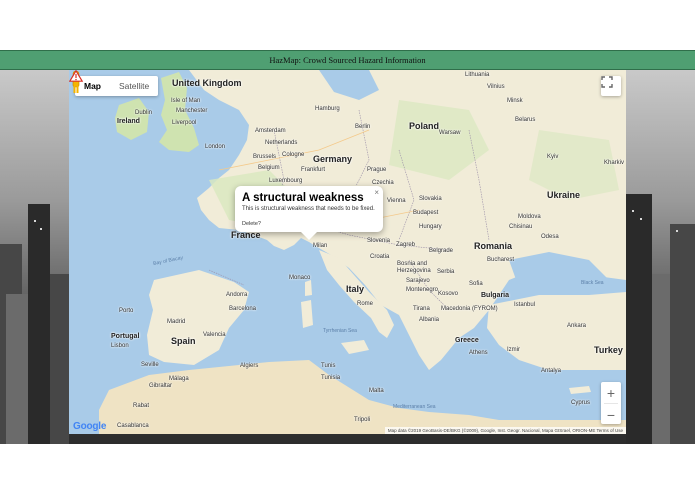  Describe the element at coordinates (611, 414) in the screenshot. I see `zoom-out-button: −` at that location.